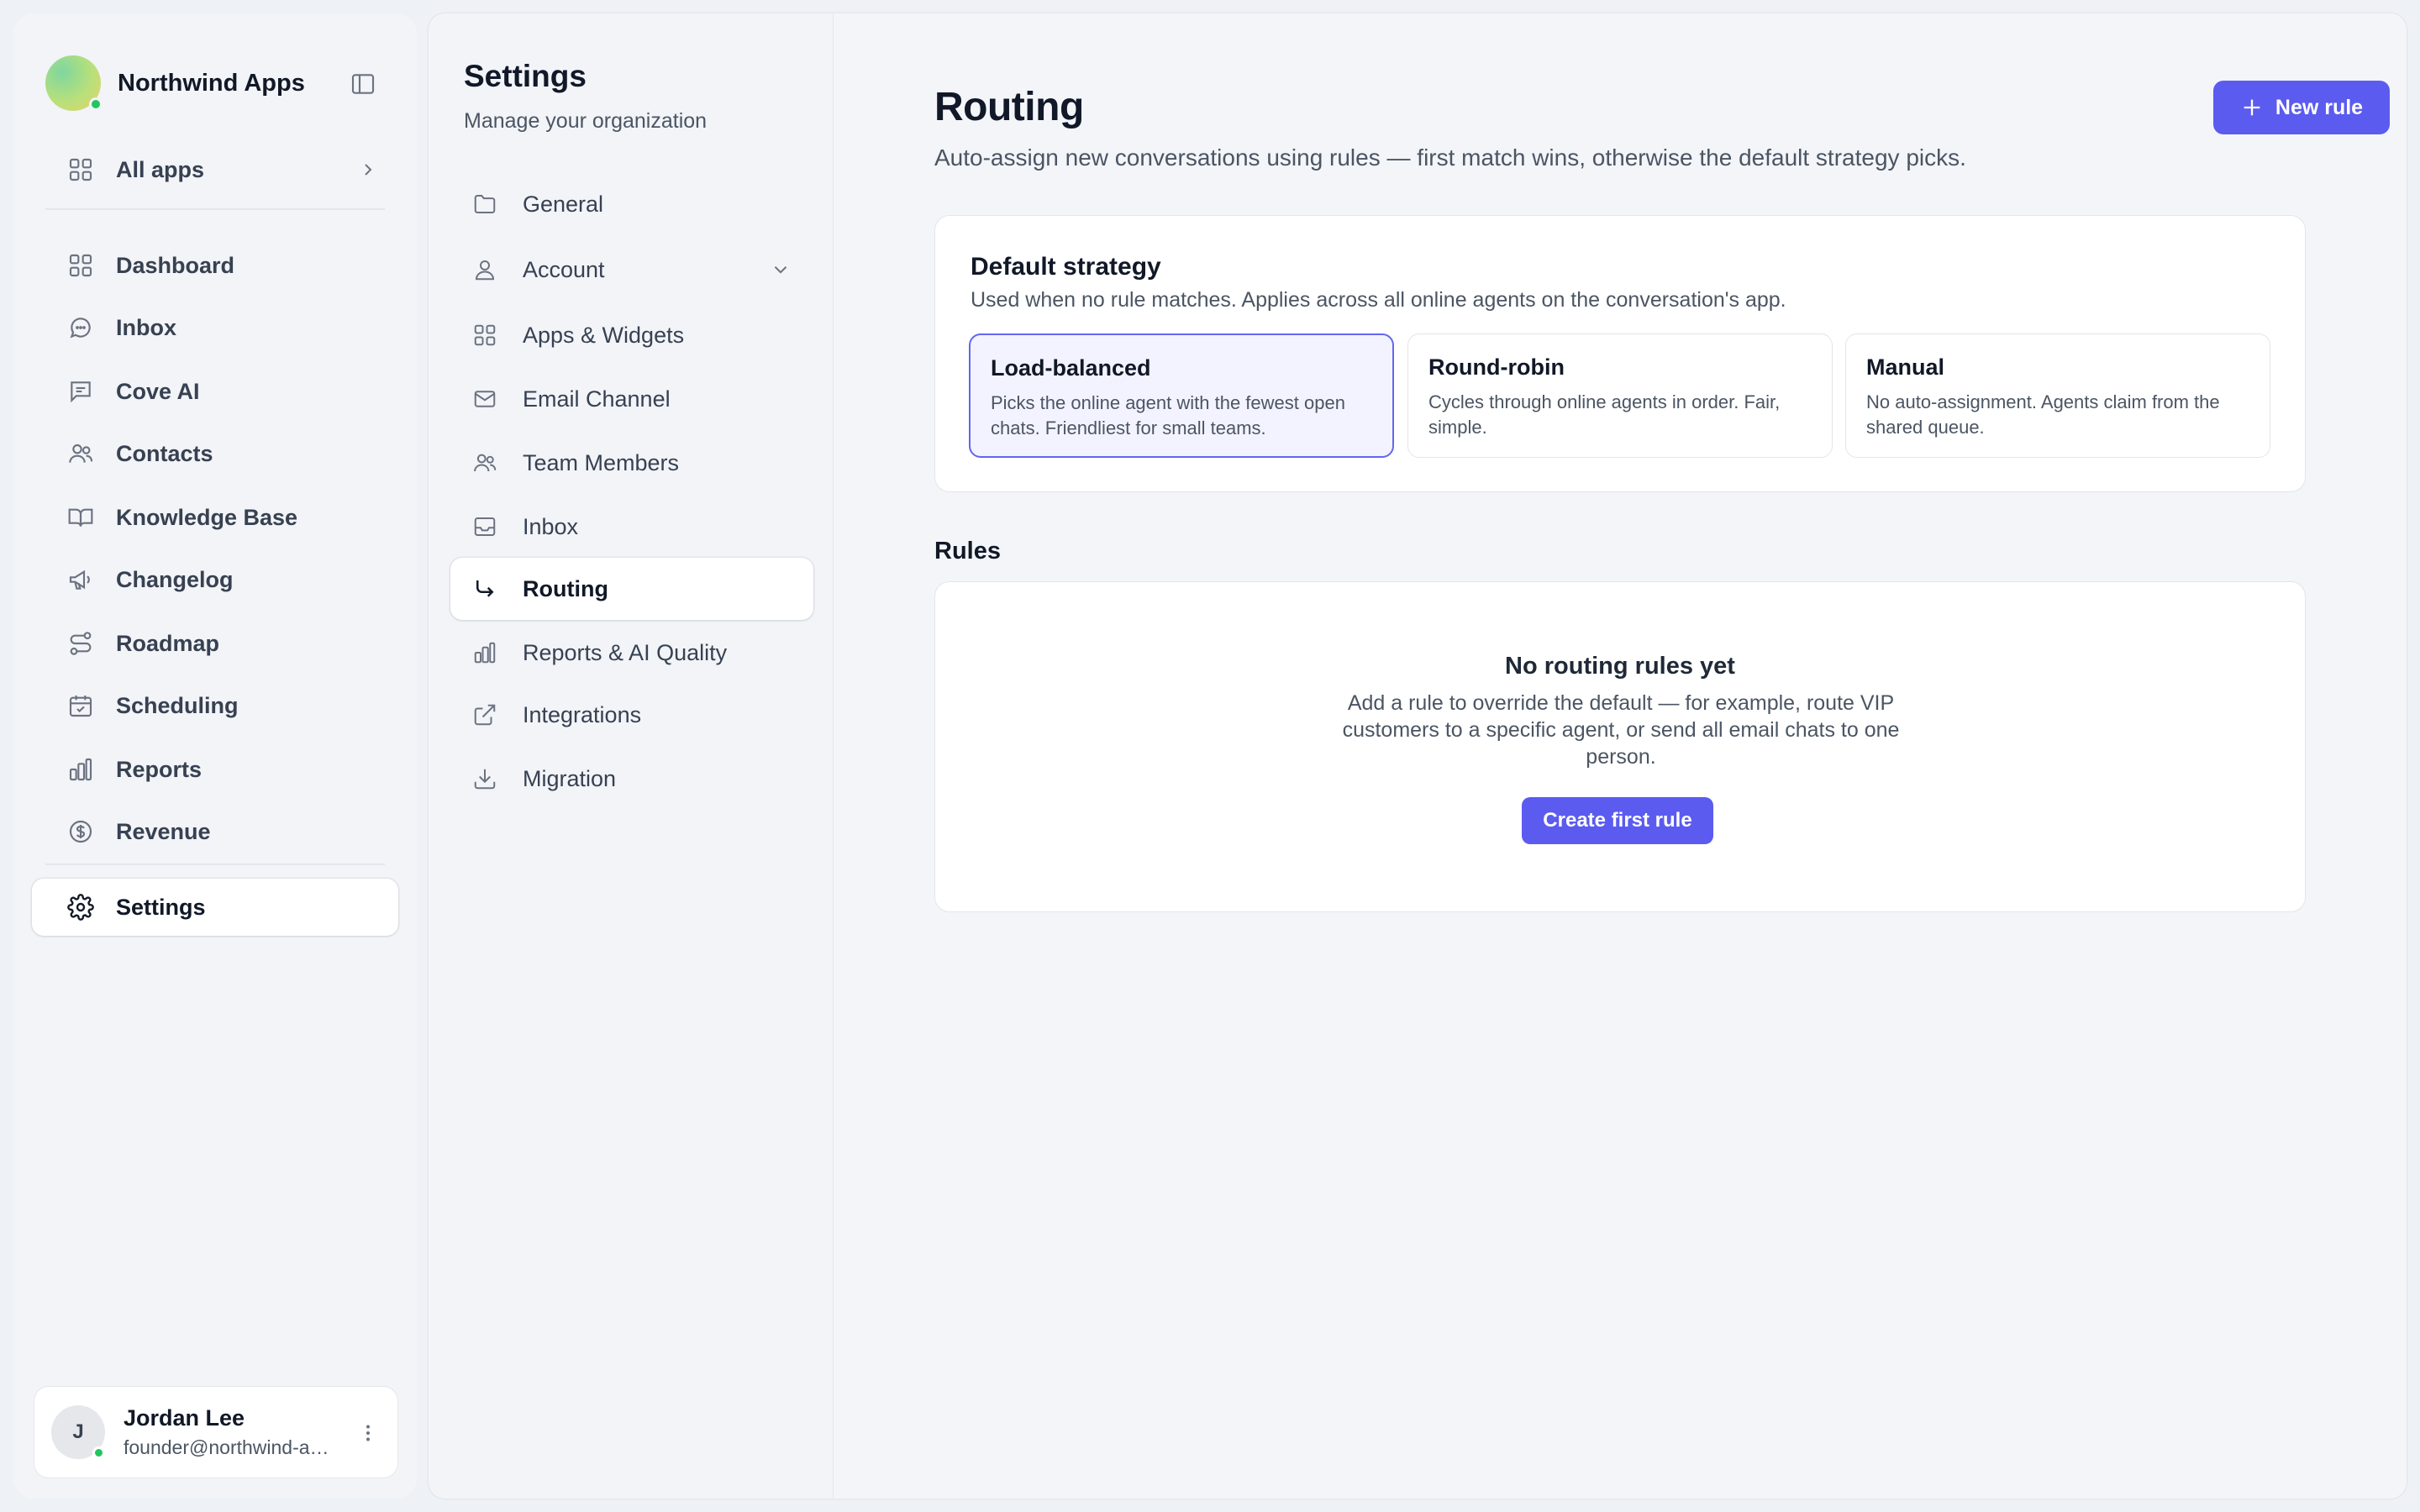 This screenshot has height=1512, width=2420. I want to click on folder-icon, so click(484, 204).